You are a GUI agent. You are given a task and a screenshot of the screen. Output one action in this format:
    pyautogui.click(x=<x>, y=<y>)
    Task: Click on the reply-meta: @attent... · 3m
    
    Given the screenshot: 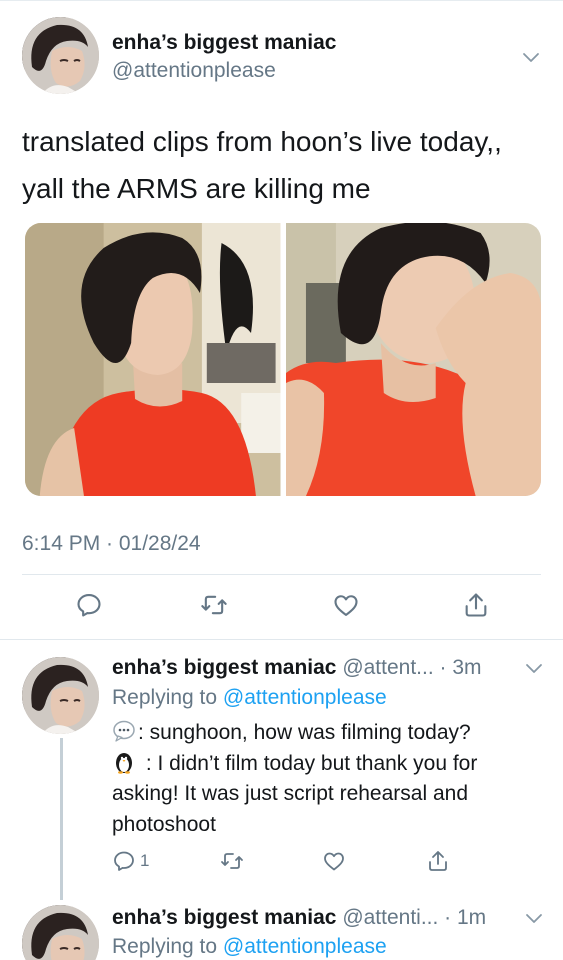 What is the action you would take?
    pyautogui.click(x=412, y=667)
    